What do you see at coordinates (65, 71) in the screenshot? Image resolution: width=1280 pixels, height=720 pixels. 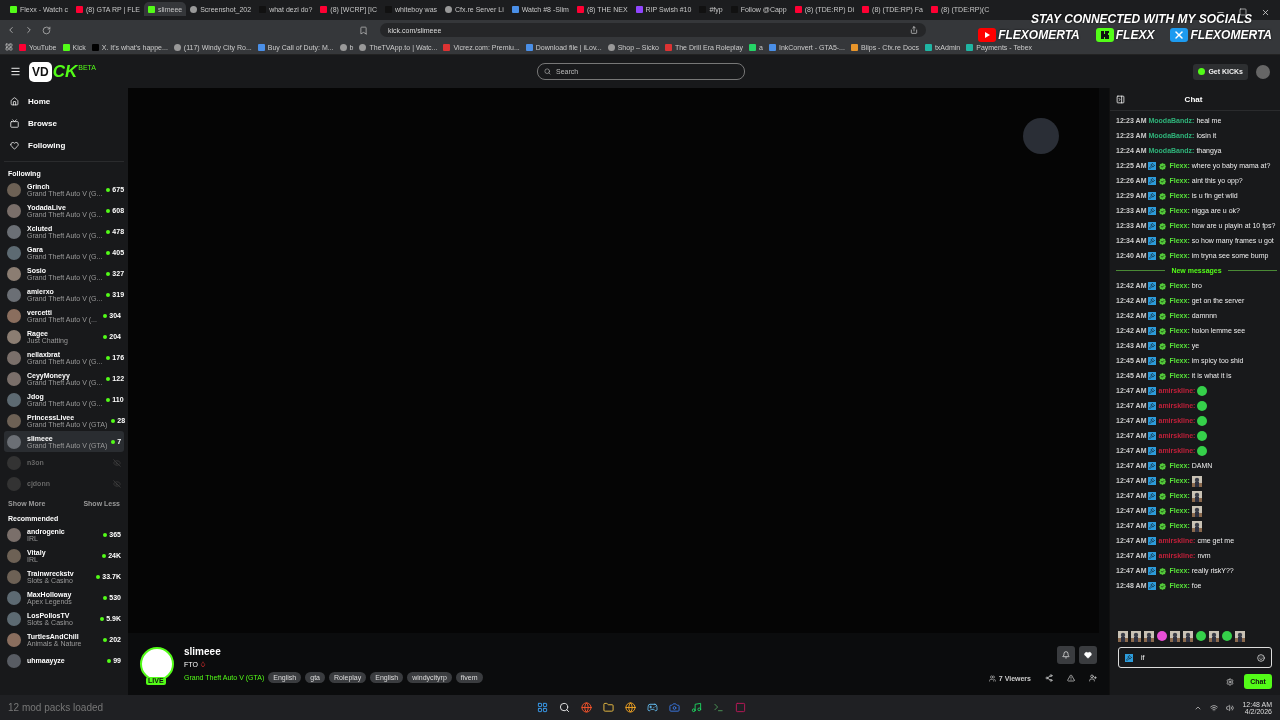 I see `logo-text: CK` at bounding box center [65, 71].